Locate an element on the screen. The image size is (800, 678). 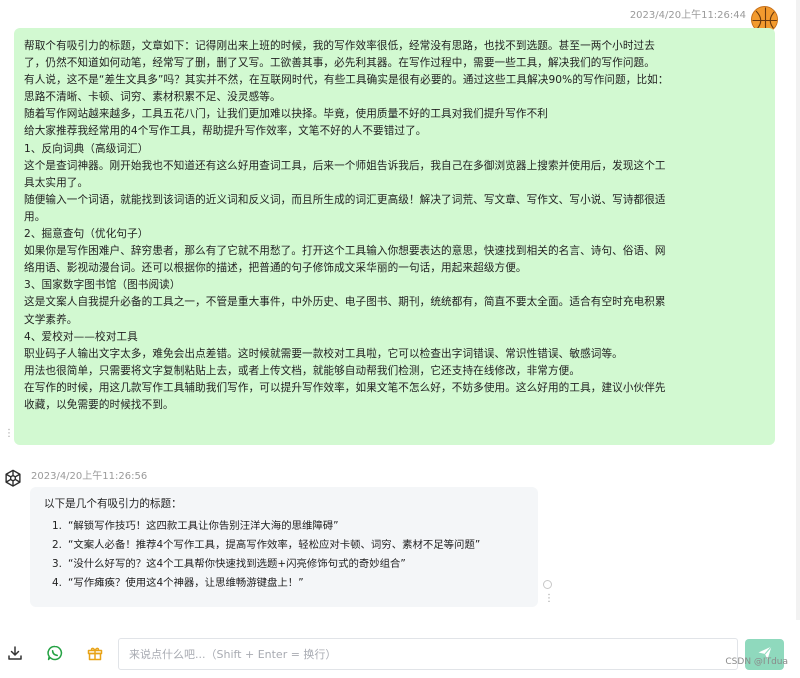
user-message-line: 给大家推荐我经常用的4个写作工具，帮助提升写作效率，文笔不好的人不要错过了。 is located at coordinates (225, 131).